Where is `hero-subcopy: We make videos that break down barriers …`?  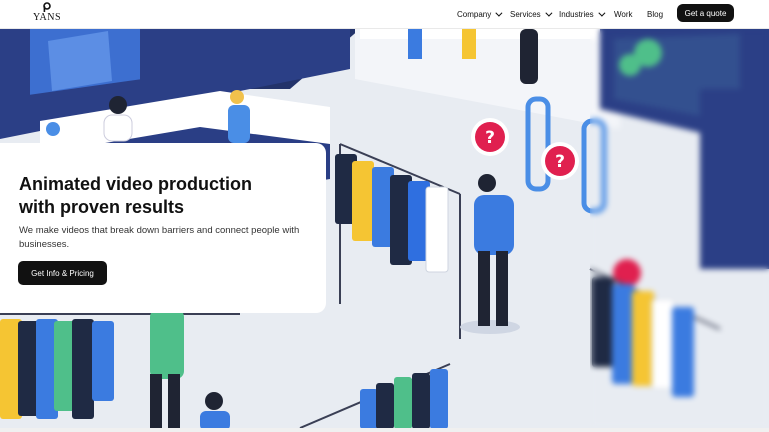
hero-subcopy: We make videos that break down barriers … is located at coordinates (159, 237).